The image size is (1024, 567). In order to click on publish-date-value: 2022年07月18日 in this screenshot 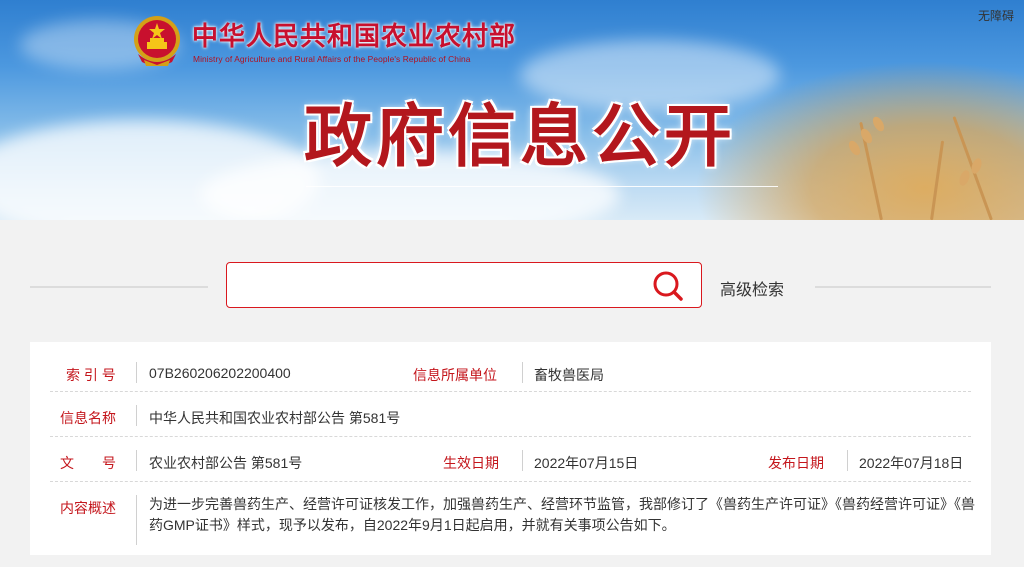, I will do `click(911, 463)`.